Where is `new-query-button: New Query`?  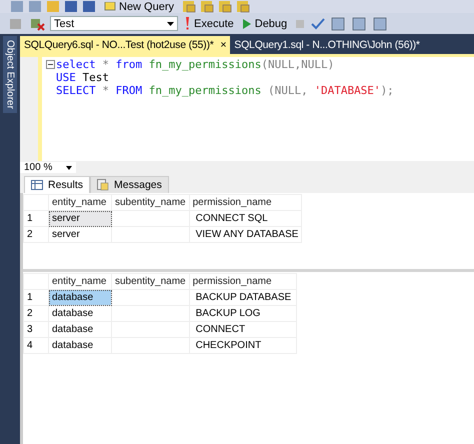
new-query-button: New Query is located at coordinates (139, 7).